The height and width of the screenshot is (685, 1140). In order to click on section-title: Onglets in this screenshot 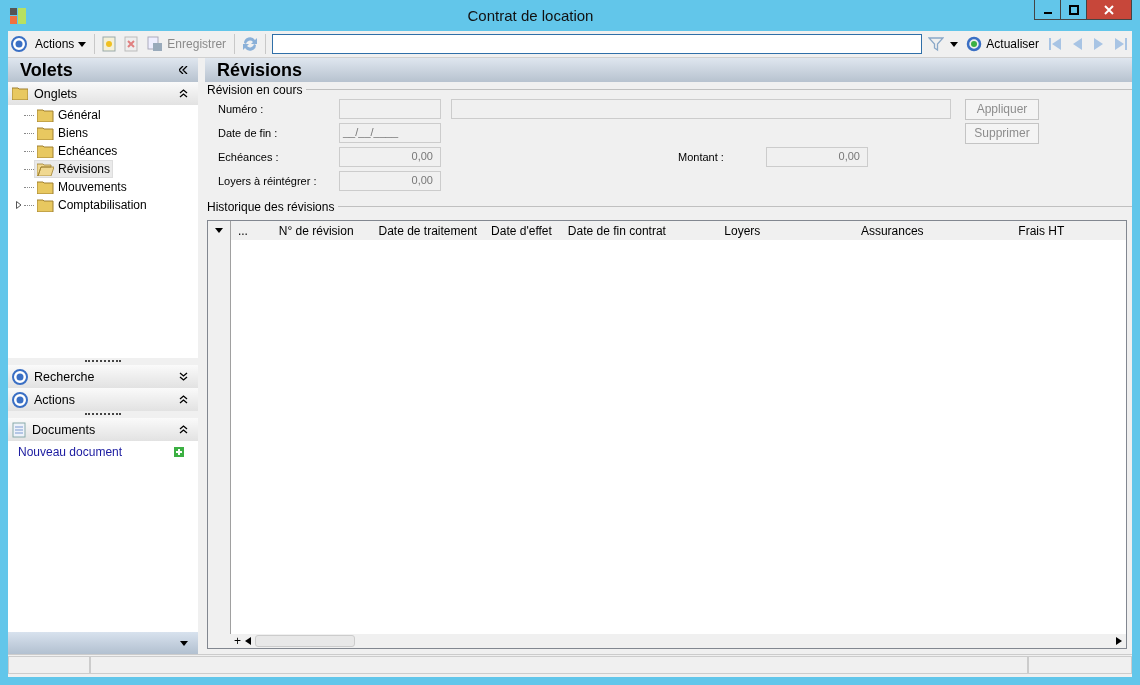, I will do `click(56, 93)`.